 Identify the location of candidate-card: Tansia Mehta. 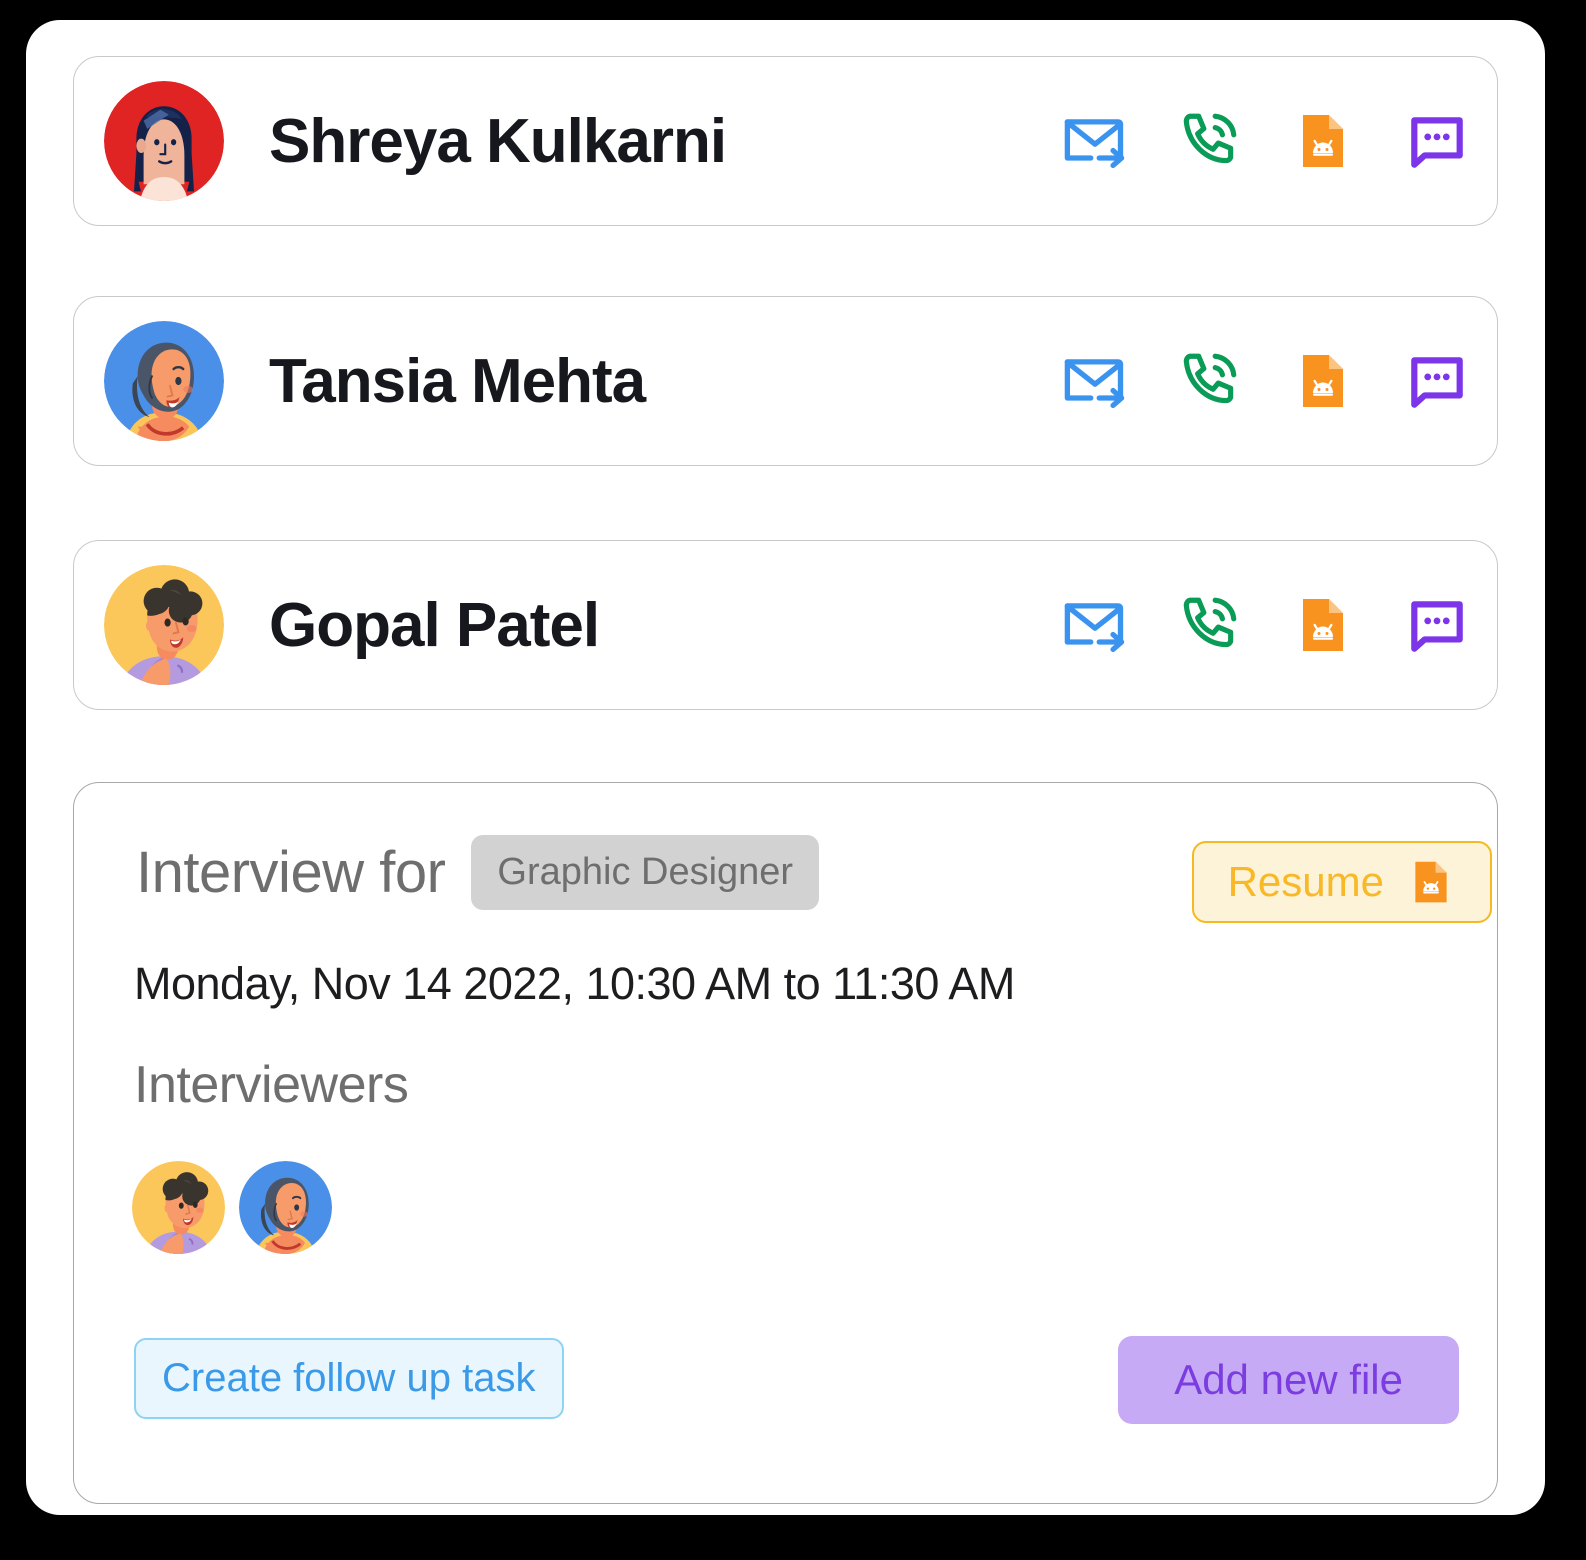
(785, 381).